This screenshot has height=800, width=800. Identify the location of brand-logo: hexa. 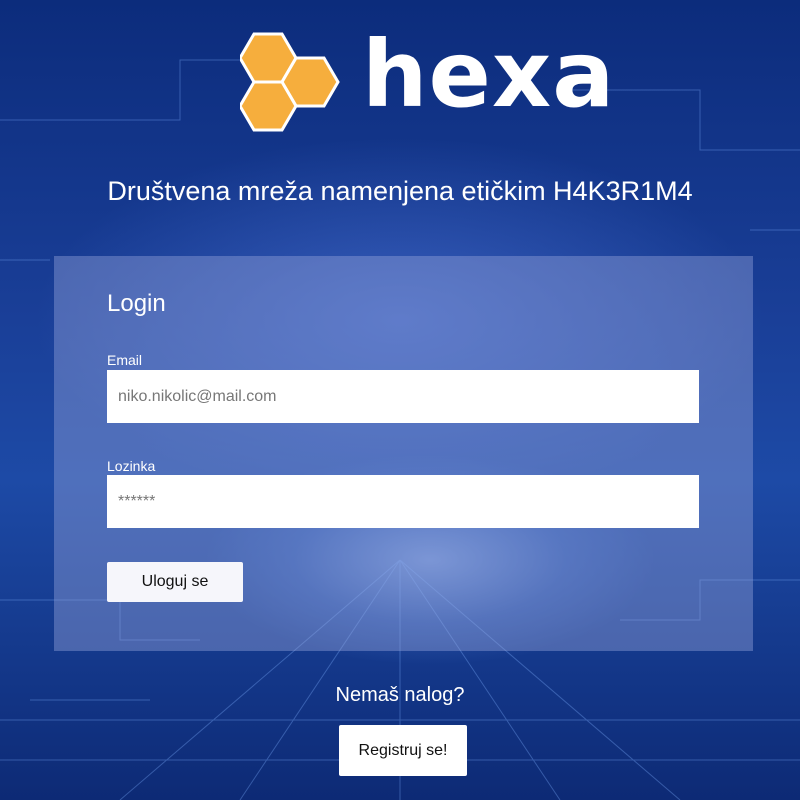
(427, 80).